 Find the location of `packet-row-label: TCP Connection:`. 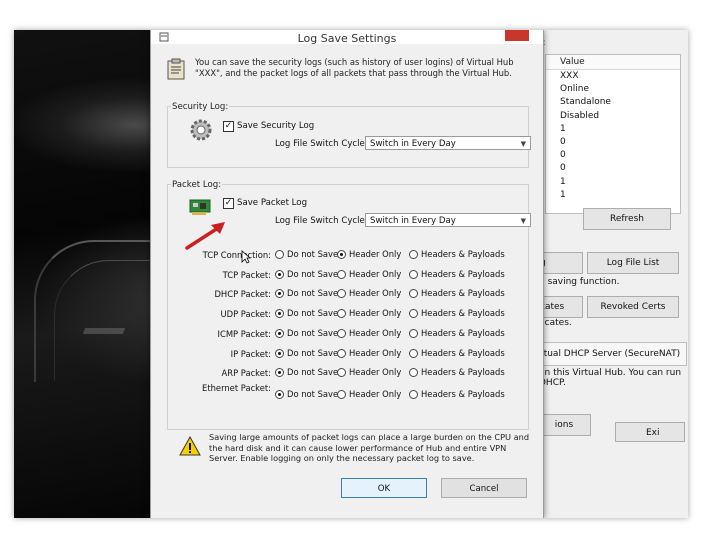

packet-row-label: TCP Connection: is located at coordinates (236, 255).